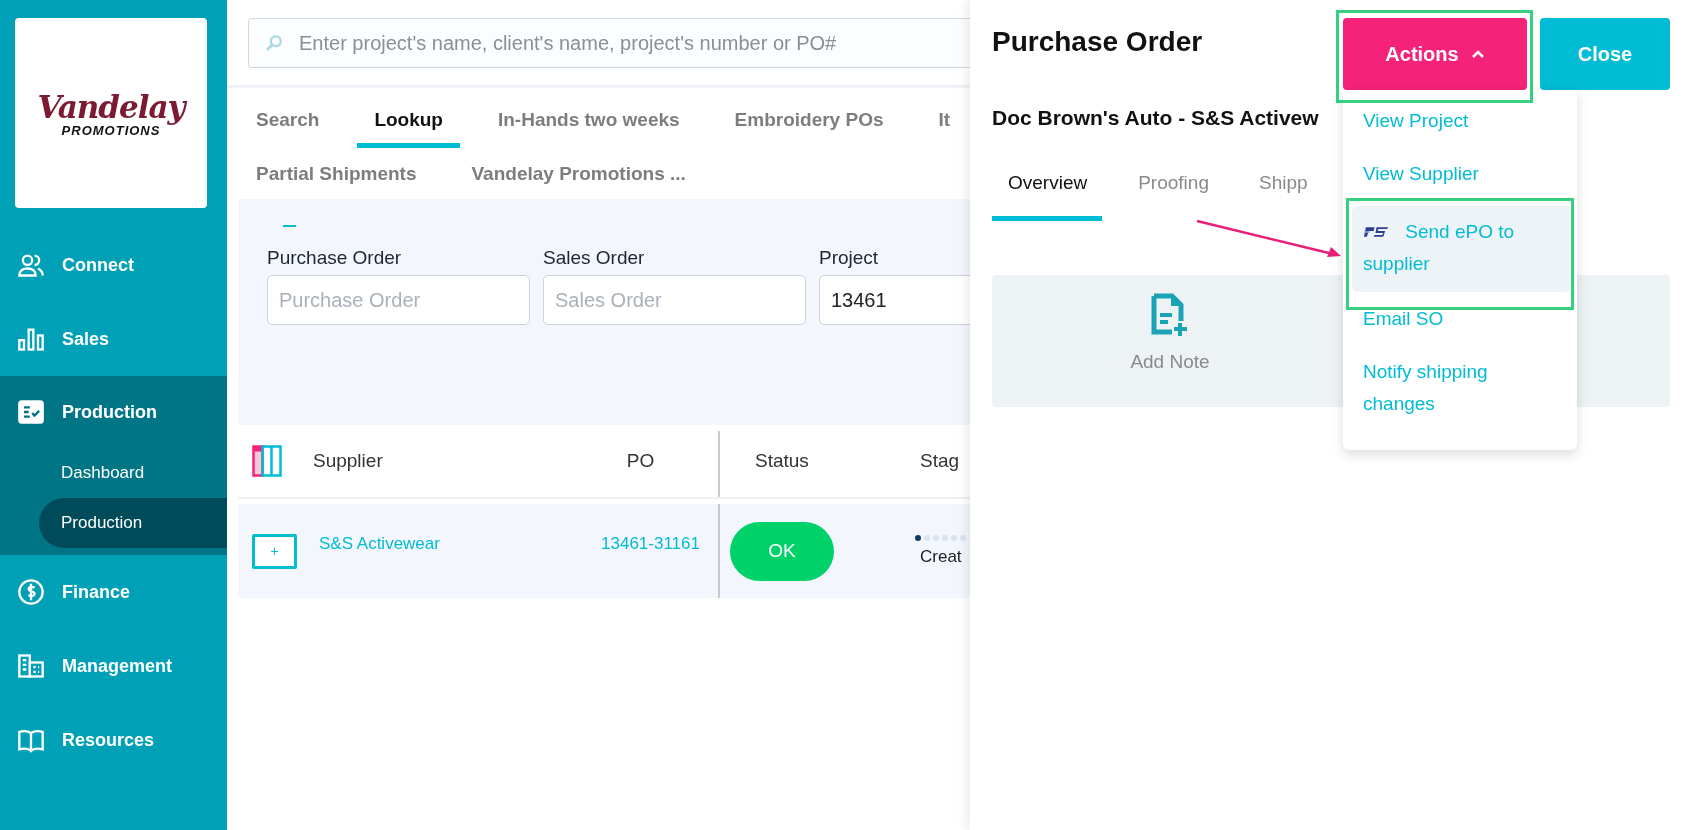  I want to click on nav-subitem: Dashboard, so click(133, 473).